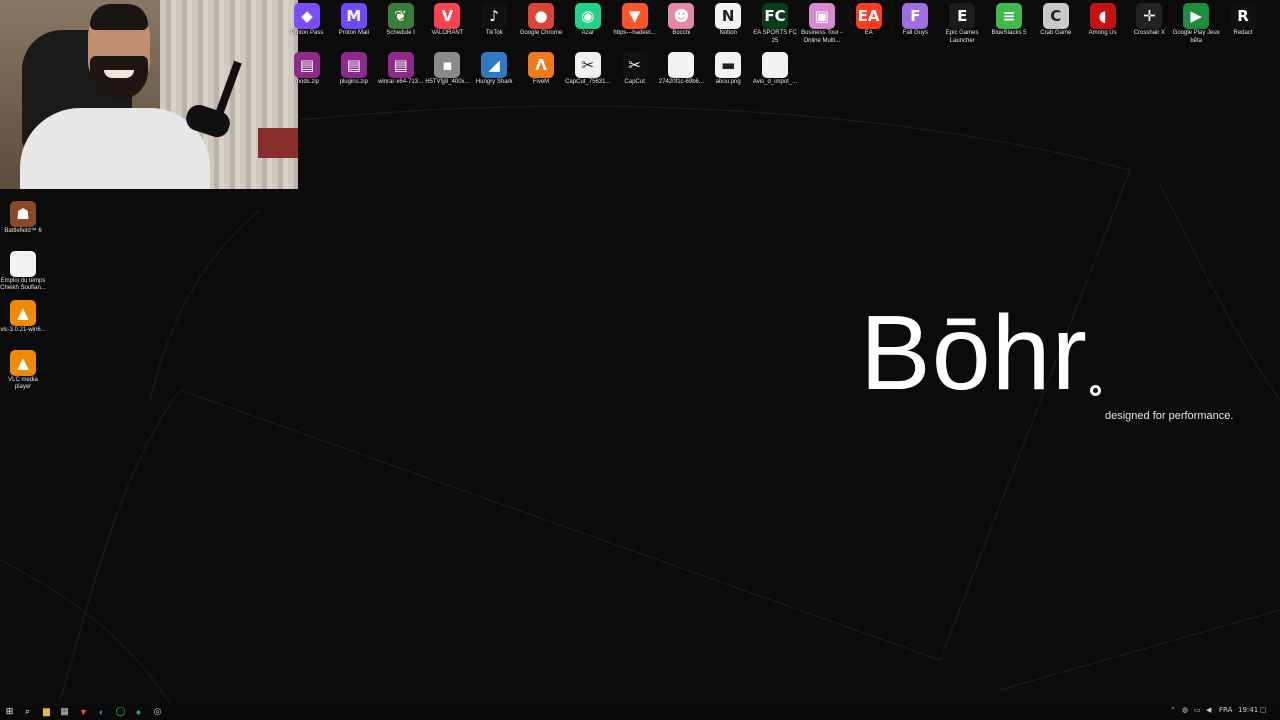 The width and height of the screenshot is (1280, 720). I want to click on desktop-shortcut: ❦ Schedule I, so click(401, 20).